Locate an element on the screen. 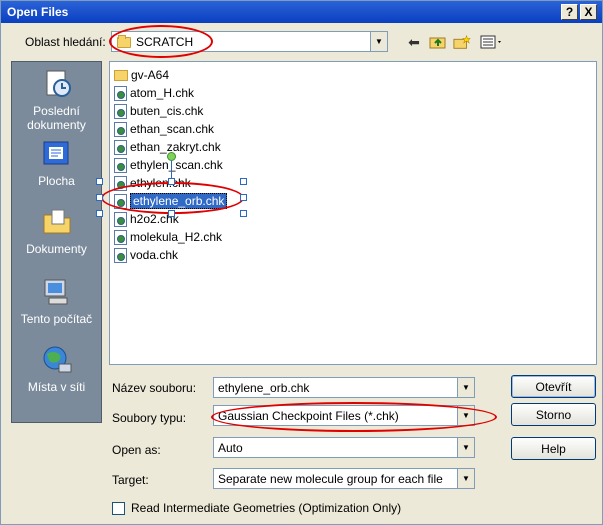 The image size is (603, 525). target-label: Target: is located at coordinates (130, 480).